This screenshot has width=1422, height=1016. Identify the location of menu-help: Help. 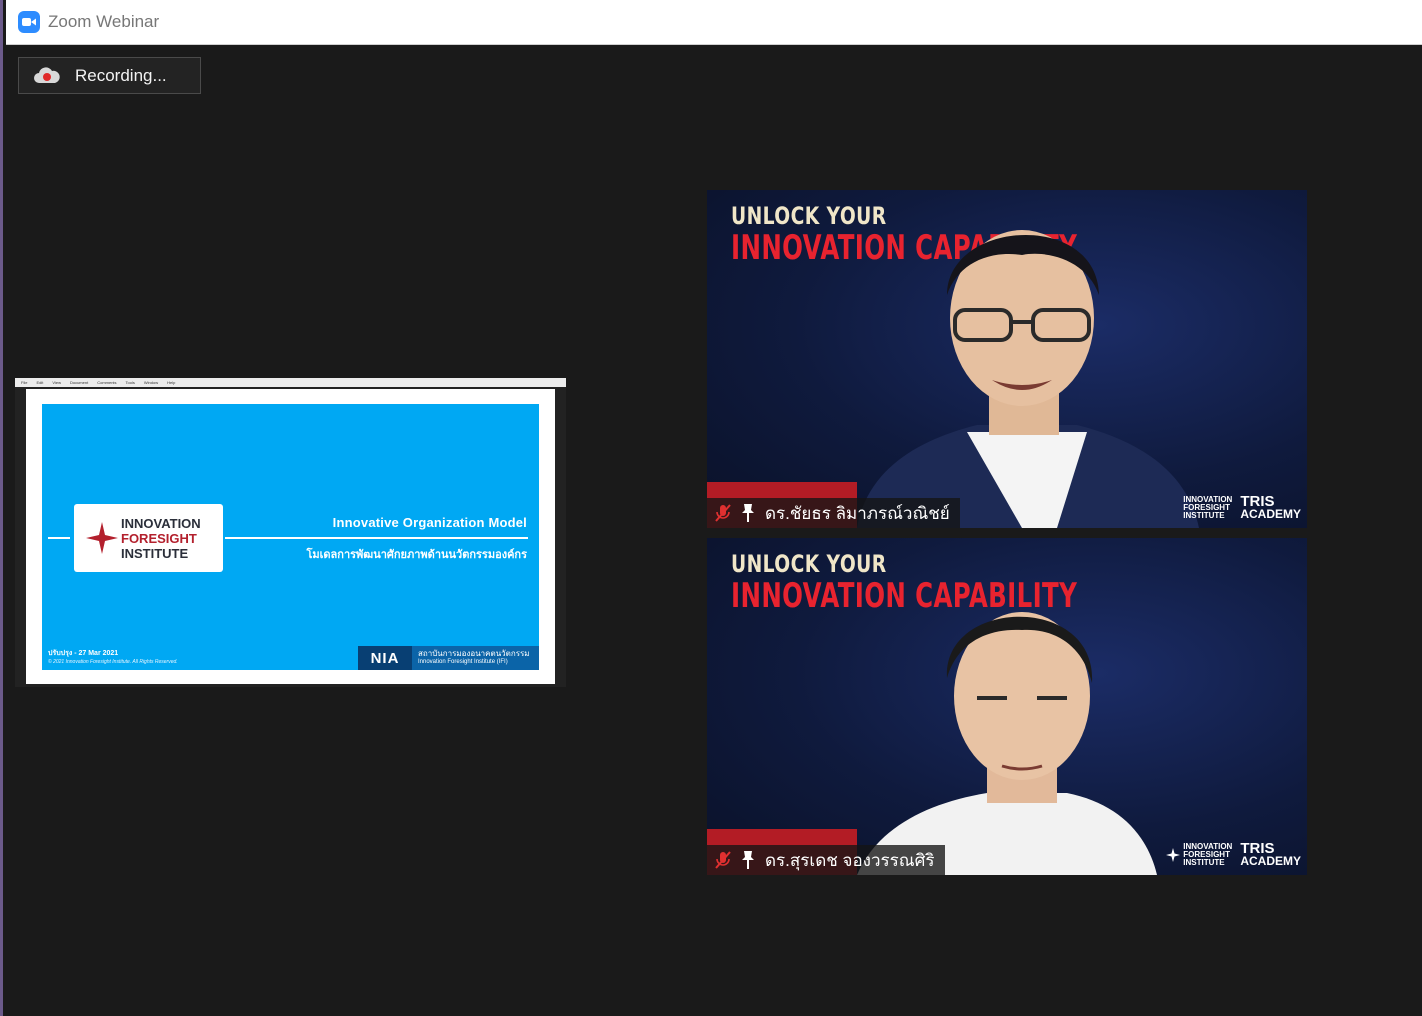
(171, 382).